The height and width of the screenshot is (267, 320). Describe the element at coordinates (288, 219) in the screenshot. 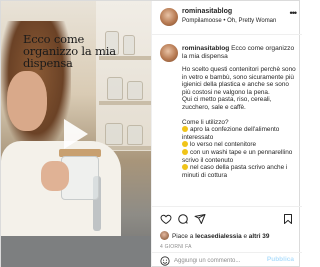

I see `bookmark-icon` at that location.